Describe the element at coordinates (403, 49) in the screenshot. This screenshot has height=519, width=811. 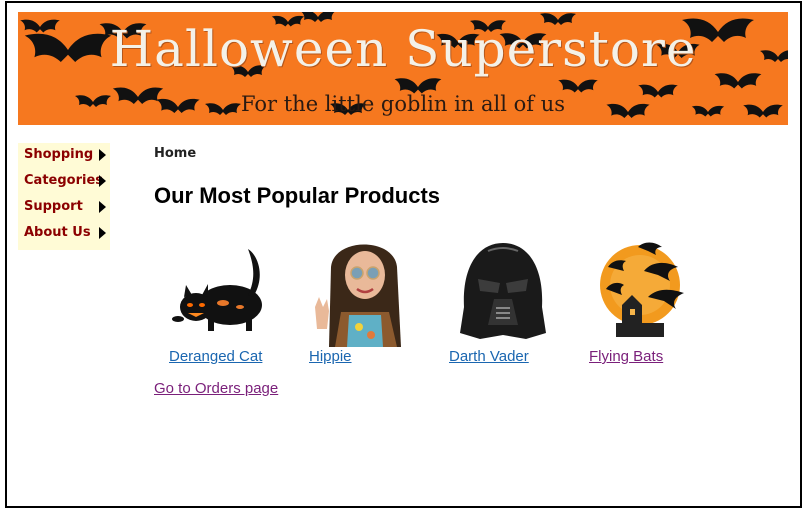
I see `store-title: Halloween Superstore` at that location.